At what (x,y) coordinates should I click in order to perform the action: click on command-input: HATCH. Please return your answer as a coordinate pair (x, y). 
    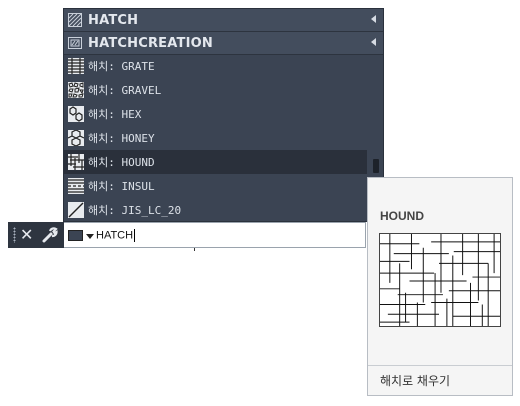
    Looking at the image, I should click on (116, 235).